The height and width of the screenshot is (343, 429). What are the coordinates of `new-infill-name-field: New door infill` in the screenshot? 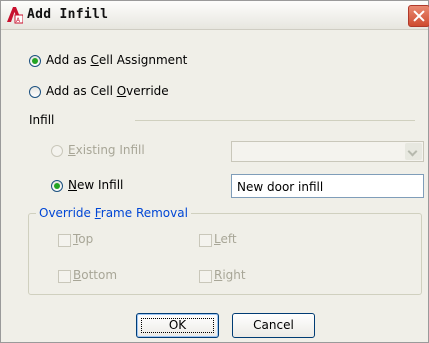 It's located at (327, 186).